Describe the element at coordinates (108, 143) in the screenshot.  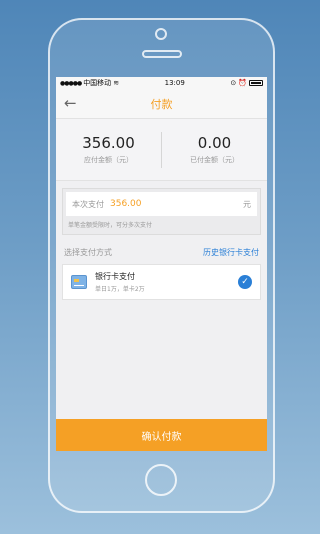
I see `due-amount: 356.00` at that location.